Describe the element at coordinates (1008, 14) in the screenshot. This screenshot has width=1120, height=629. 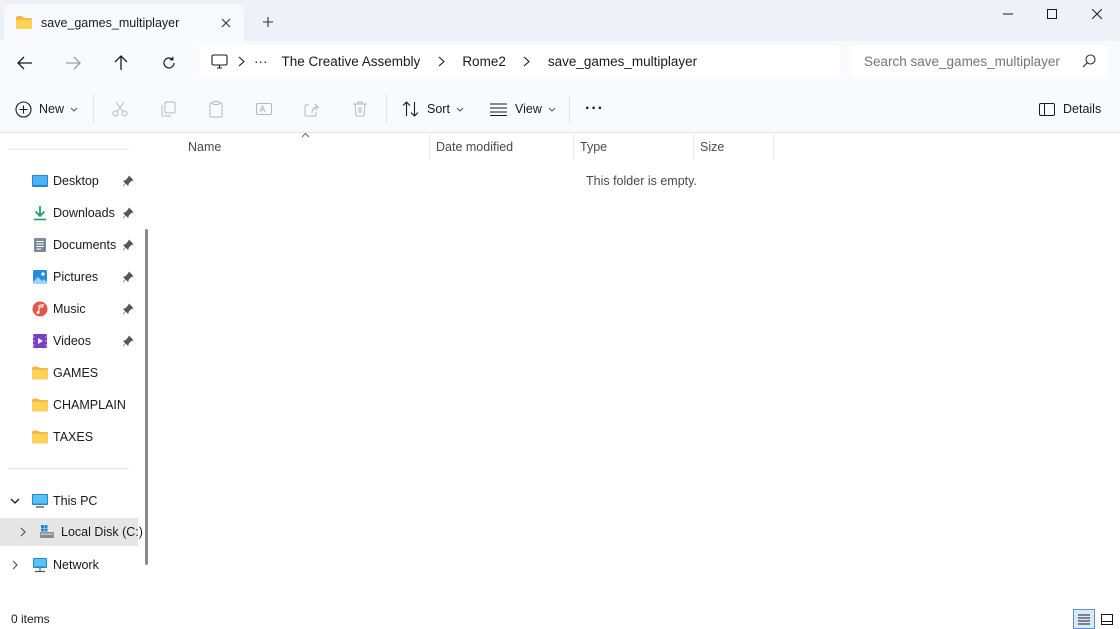
I see `minimize-button` at that location.